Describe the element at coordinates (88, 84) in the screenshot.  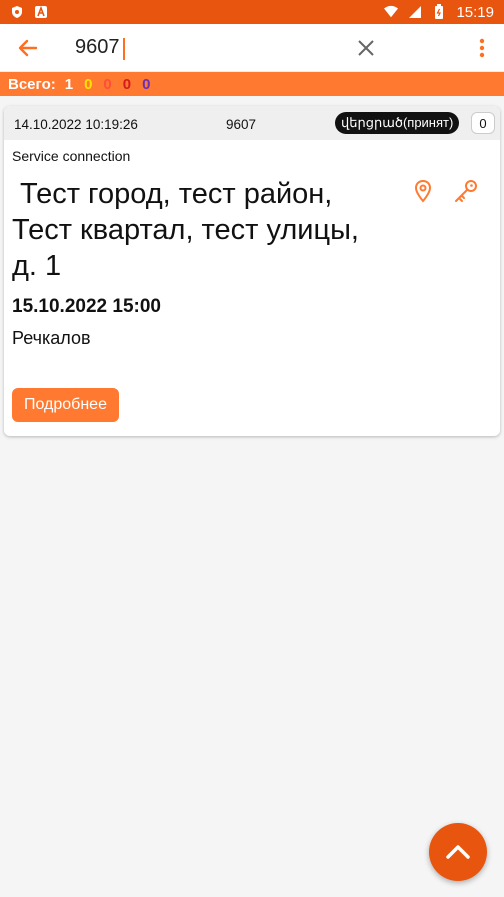
I see `count-yellow: 0` at that location.